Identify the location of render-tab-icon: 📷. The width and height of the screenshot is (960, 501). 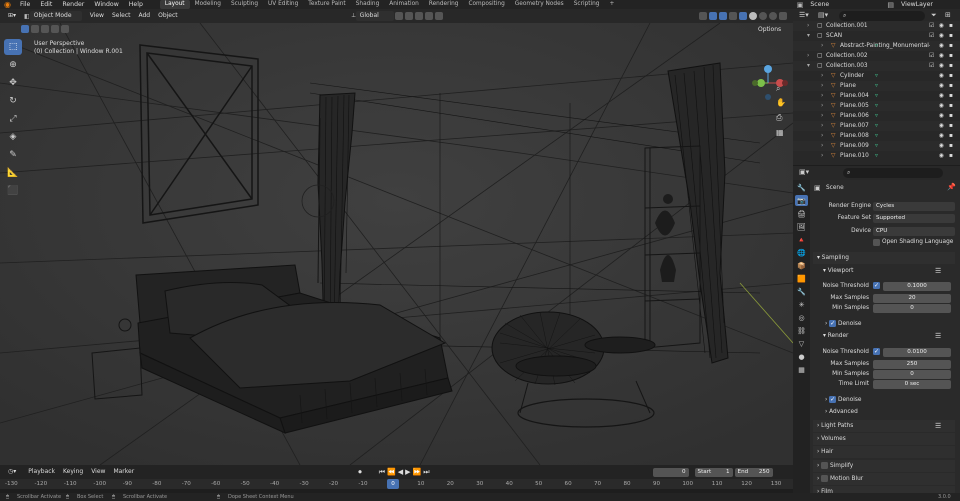
(801, 200).